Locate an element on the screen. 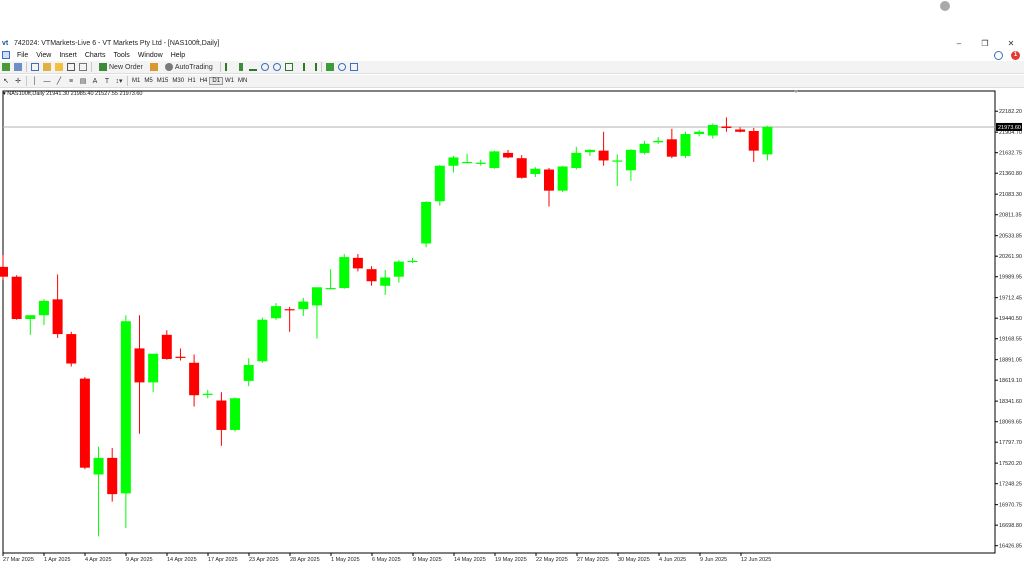 Image resolution: width=1024 pixels, height=569 pixels. timeframe-m15: M15 is located at coordinates (163, 81).